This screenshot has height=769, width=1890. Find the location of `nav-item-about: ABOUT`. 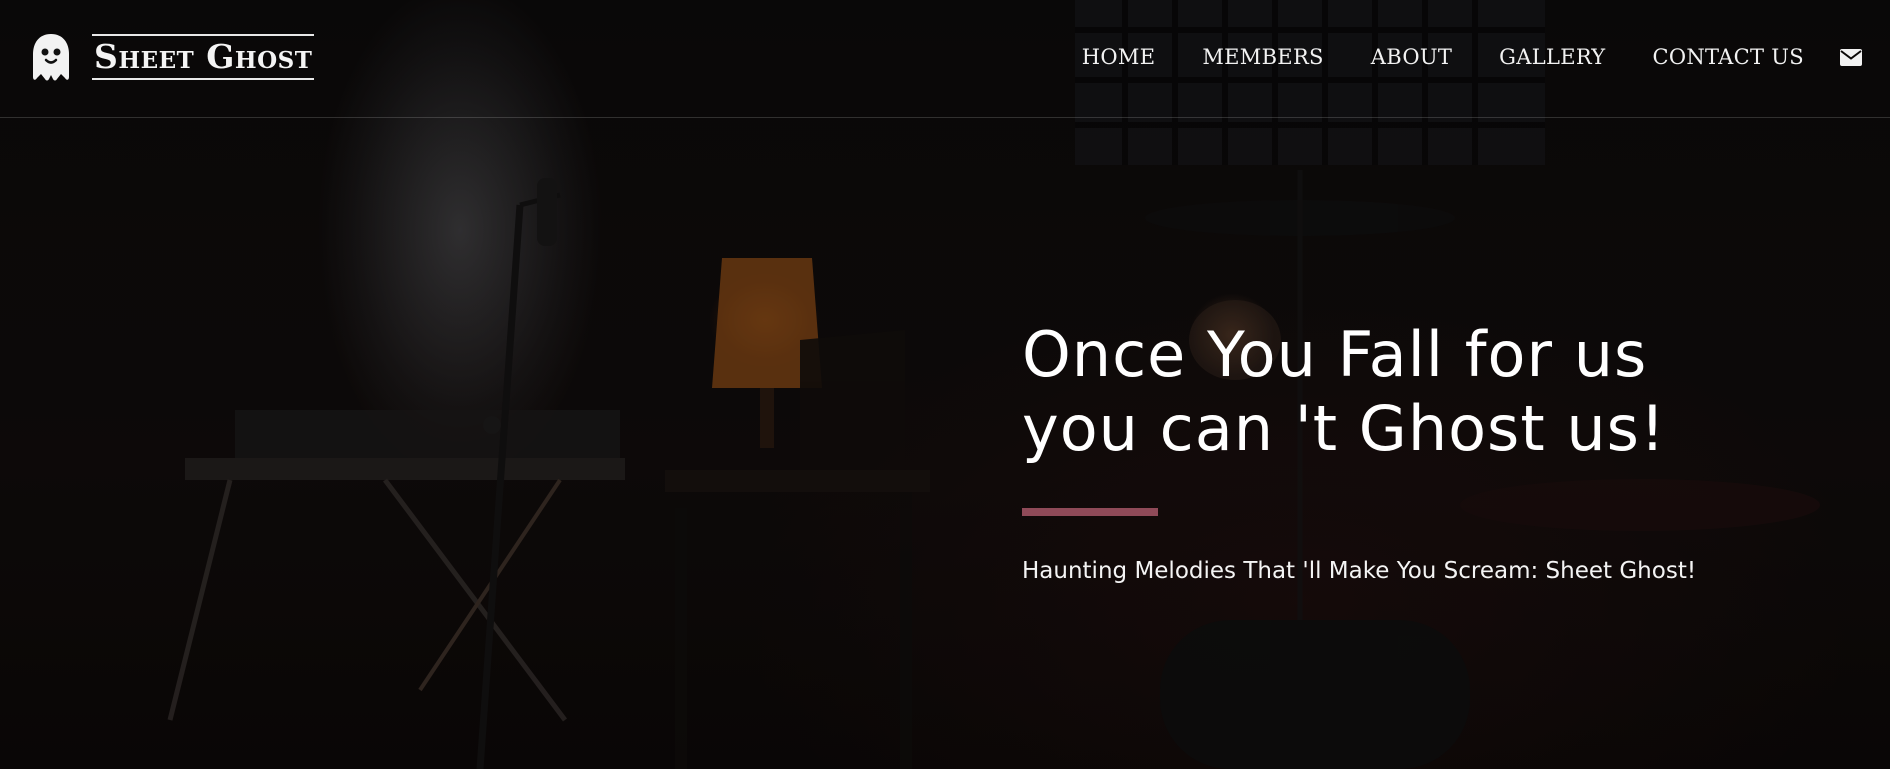

nav-item-about: ABOUT is located at coordinates (1411, 57).